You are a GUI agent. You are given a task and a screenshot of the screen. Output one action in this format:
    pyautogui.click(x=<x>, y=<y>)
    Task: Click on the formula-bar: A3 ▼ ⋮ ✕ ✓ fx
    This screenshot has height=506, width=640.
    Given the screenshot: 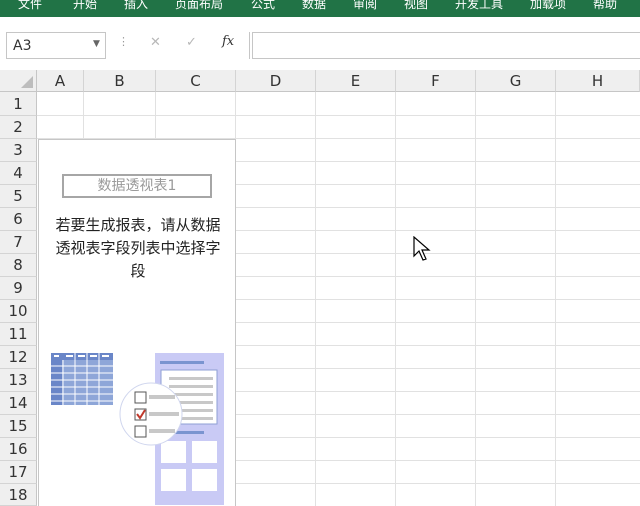 What is the action you would take?
    pyautogui.click(x=320, y=43)
    